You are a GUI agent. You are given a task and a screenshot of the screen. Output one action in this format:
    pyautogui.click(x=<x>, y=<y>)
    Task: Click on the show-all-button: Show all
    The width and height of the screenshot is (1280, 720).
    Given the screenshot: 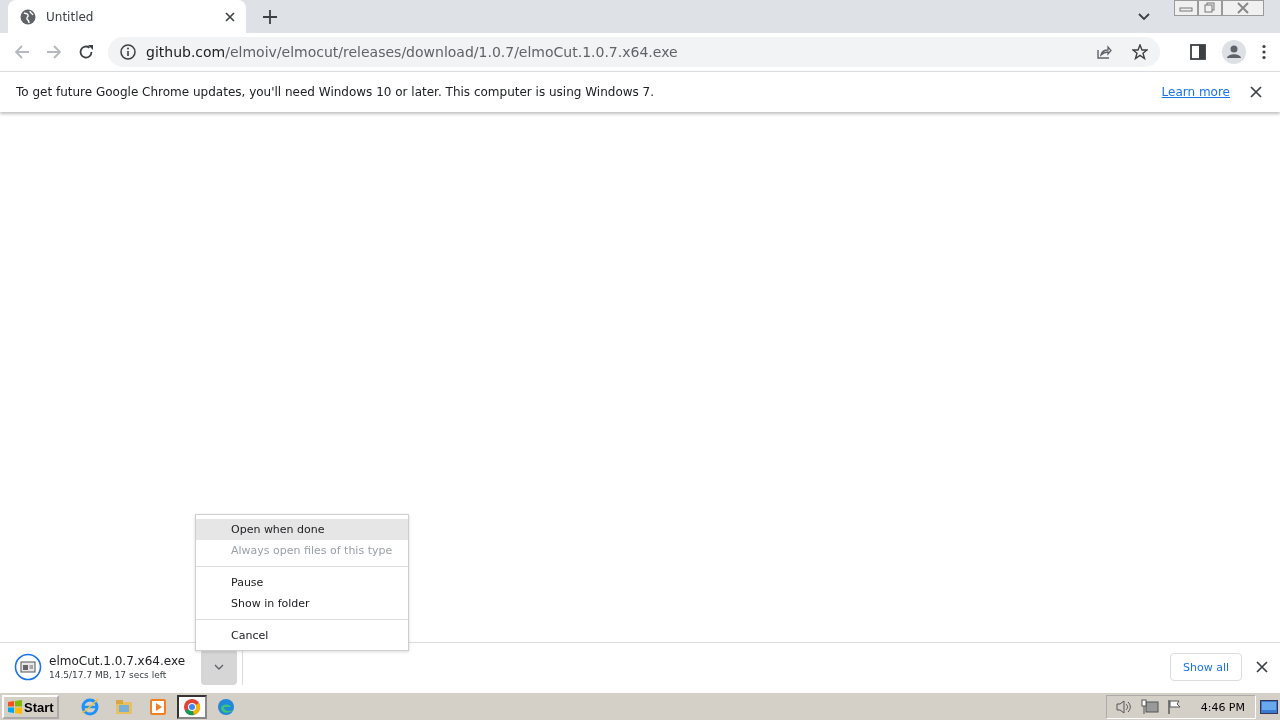 What is the action you would take?
    pyautogui.click(x=1205, y=667)
    